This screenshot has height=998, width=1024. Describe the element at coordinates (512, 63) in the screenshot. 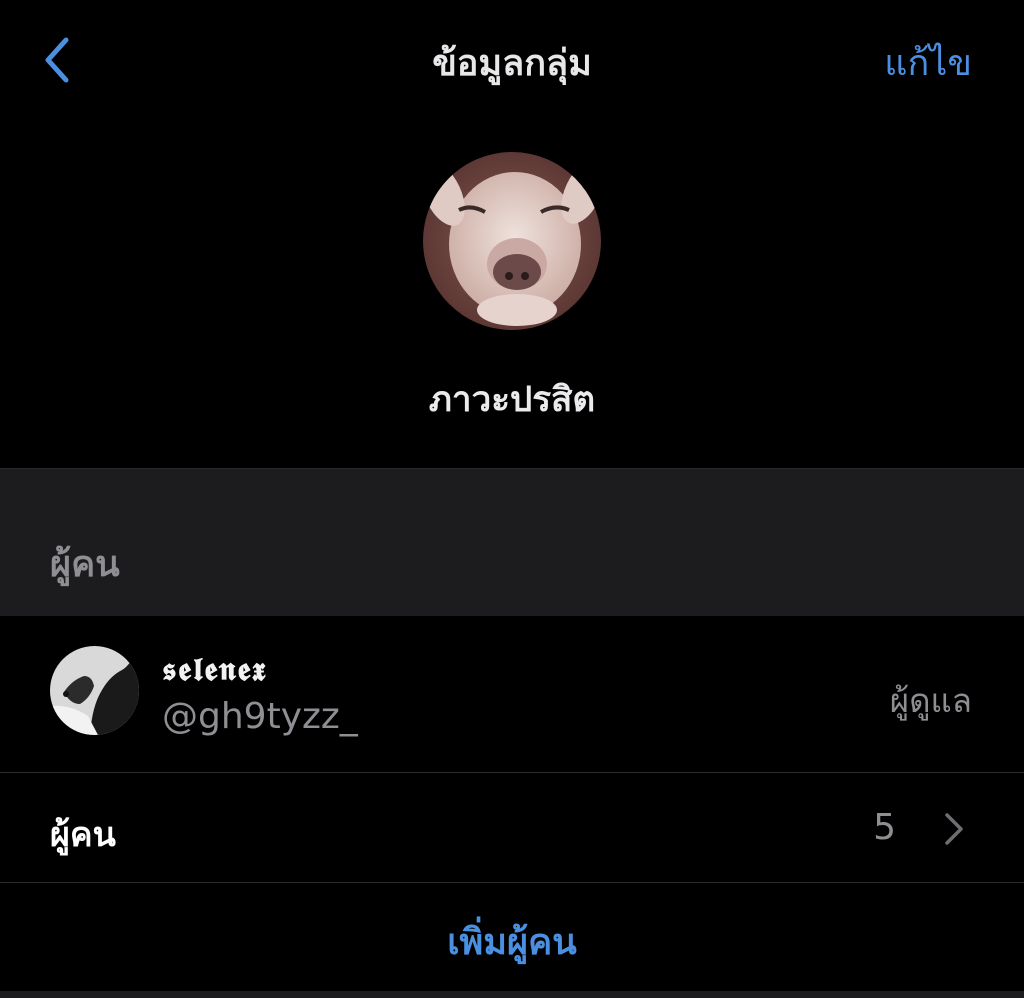

I see `page-title: ข้อมูลกลุ่ม` at that location.